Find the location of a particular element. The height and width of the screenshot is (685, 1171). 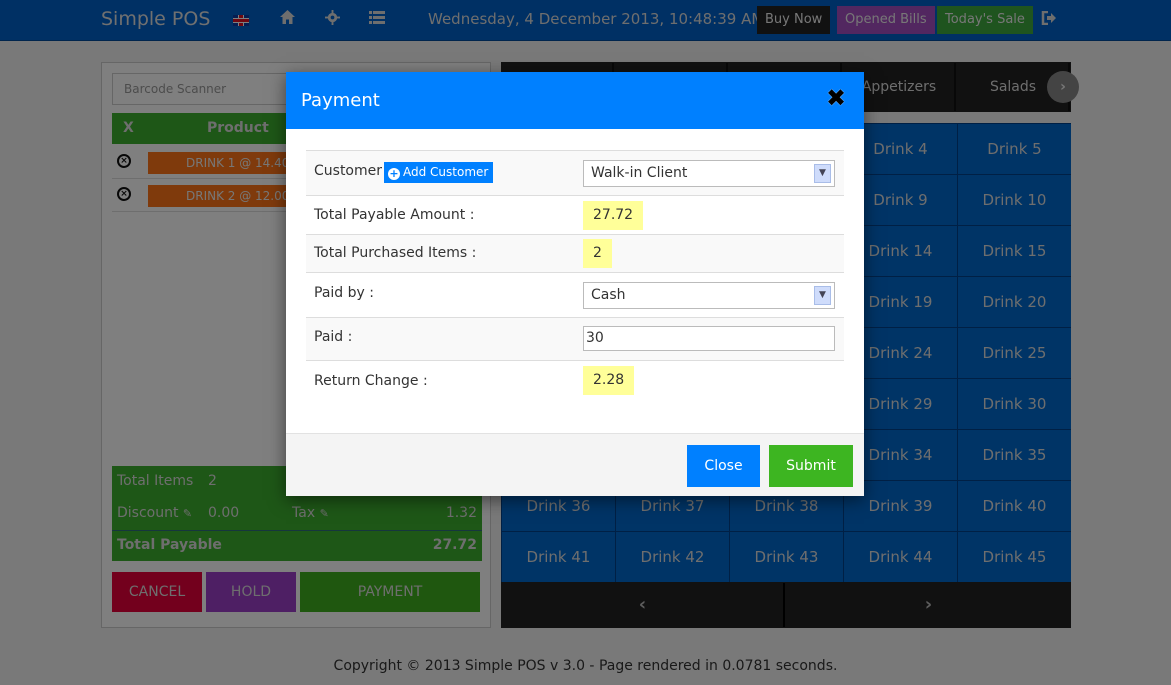

paid-by-row: Paid by : Cash ▼ is located at coordinates (575, 294).